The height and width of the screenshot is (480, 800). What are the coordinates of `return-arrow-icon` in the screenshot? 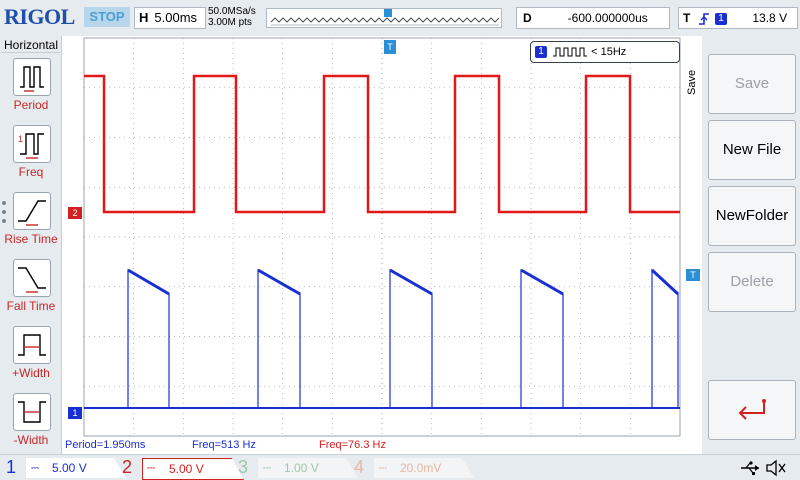 It's located at (752, 409).